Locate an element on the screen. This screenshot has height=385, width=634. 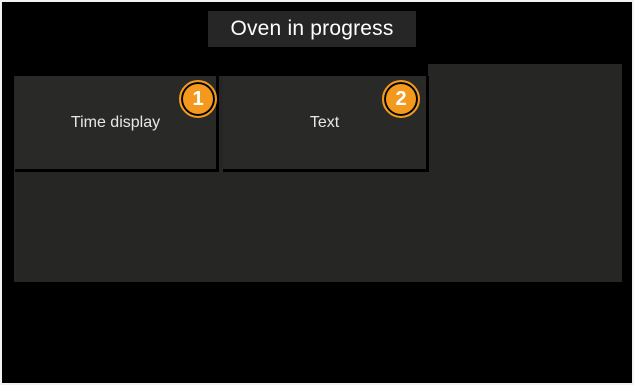
page-title: Oven in progress is located at coordinates (312, 29).